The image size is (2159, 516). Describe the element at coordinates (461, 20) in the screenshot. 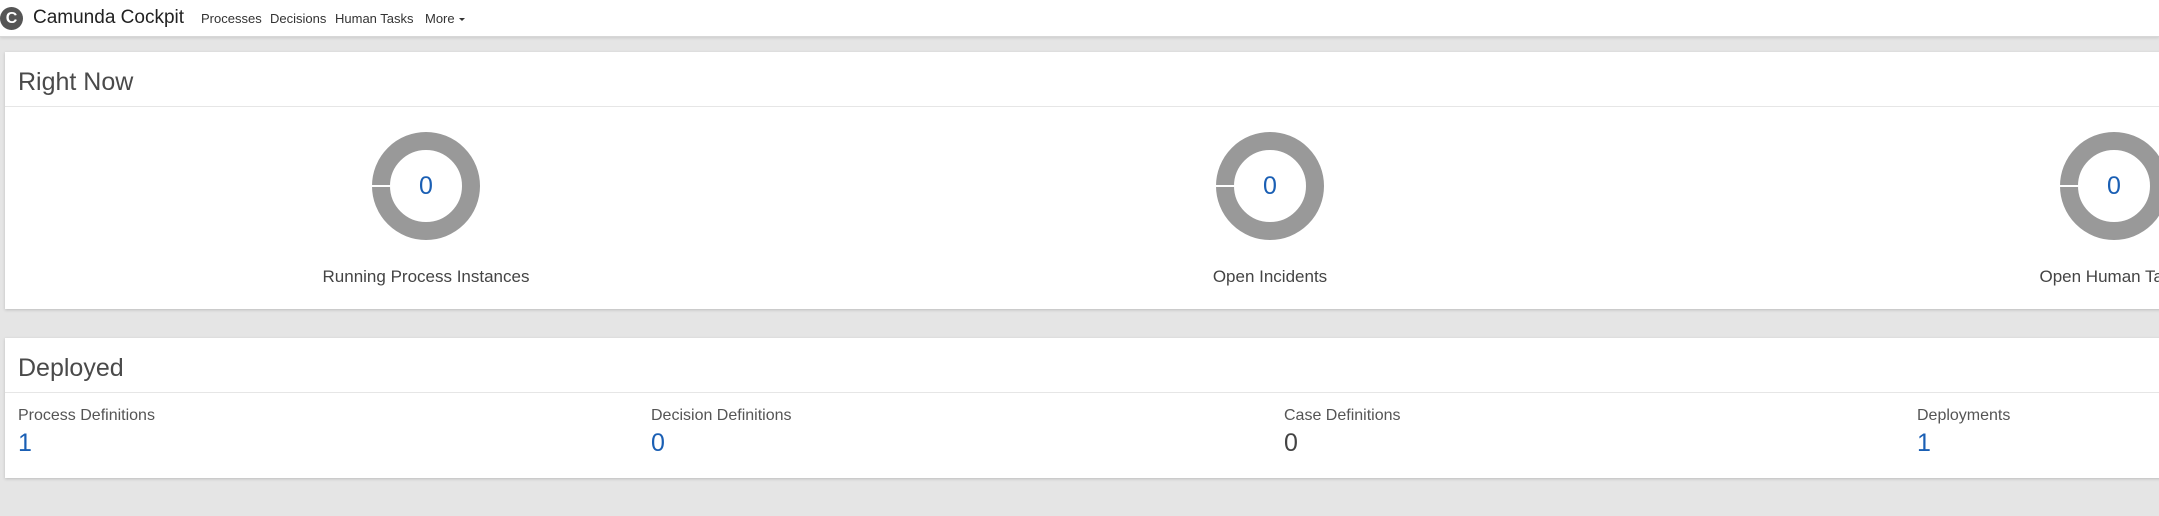

I see `caret-down-icon` at that location.